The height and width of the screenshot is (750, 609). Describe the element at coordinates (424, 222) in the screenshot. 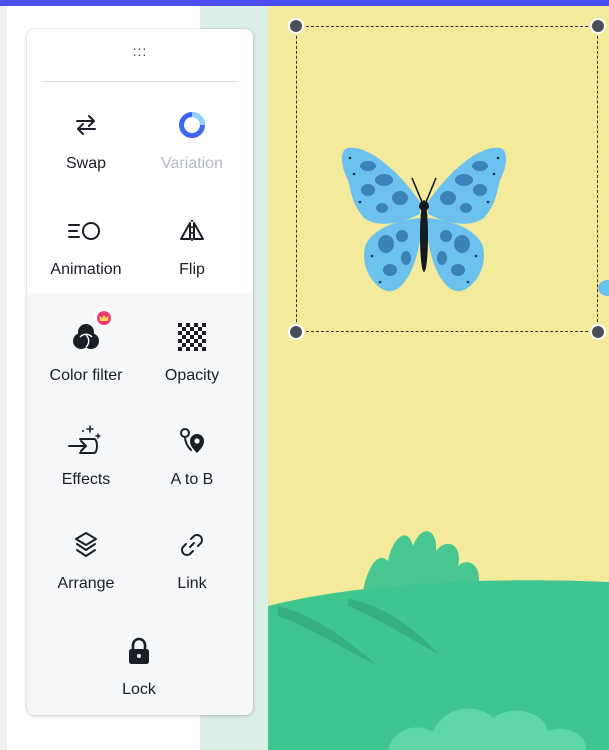

I see `butterfly-graphic` at that location.